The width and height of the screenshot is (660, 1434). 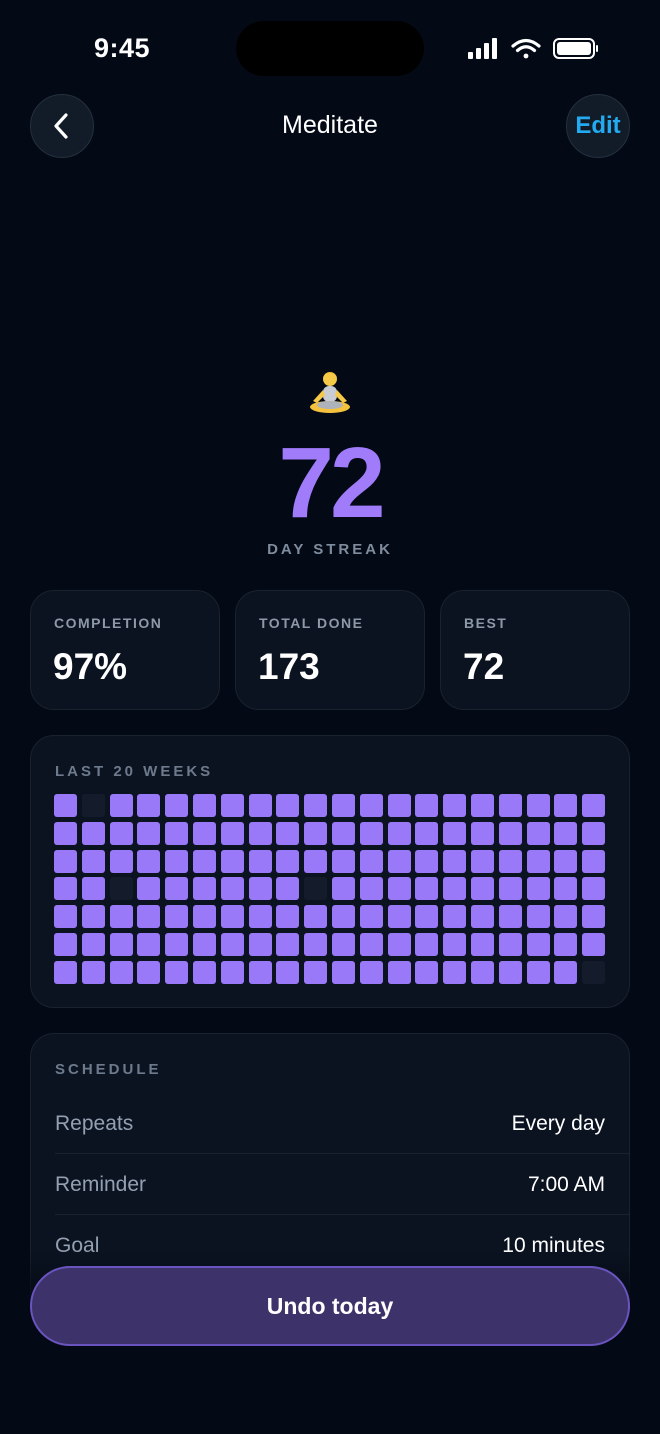 I want to click on schedule-row-value: 7:00 AM, so click(x=566, y=1184).